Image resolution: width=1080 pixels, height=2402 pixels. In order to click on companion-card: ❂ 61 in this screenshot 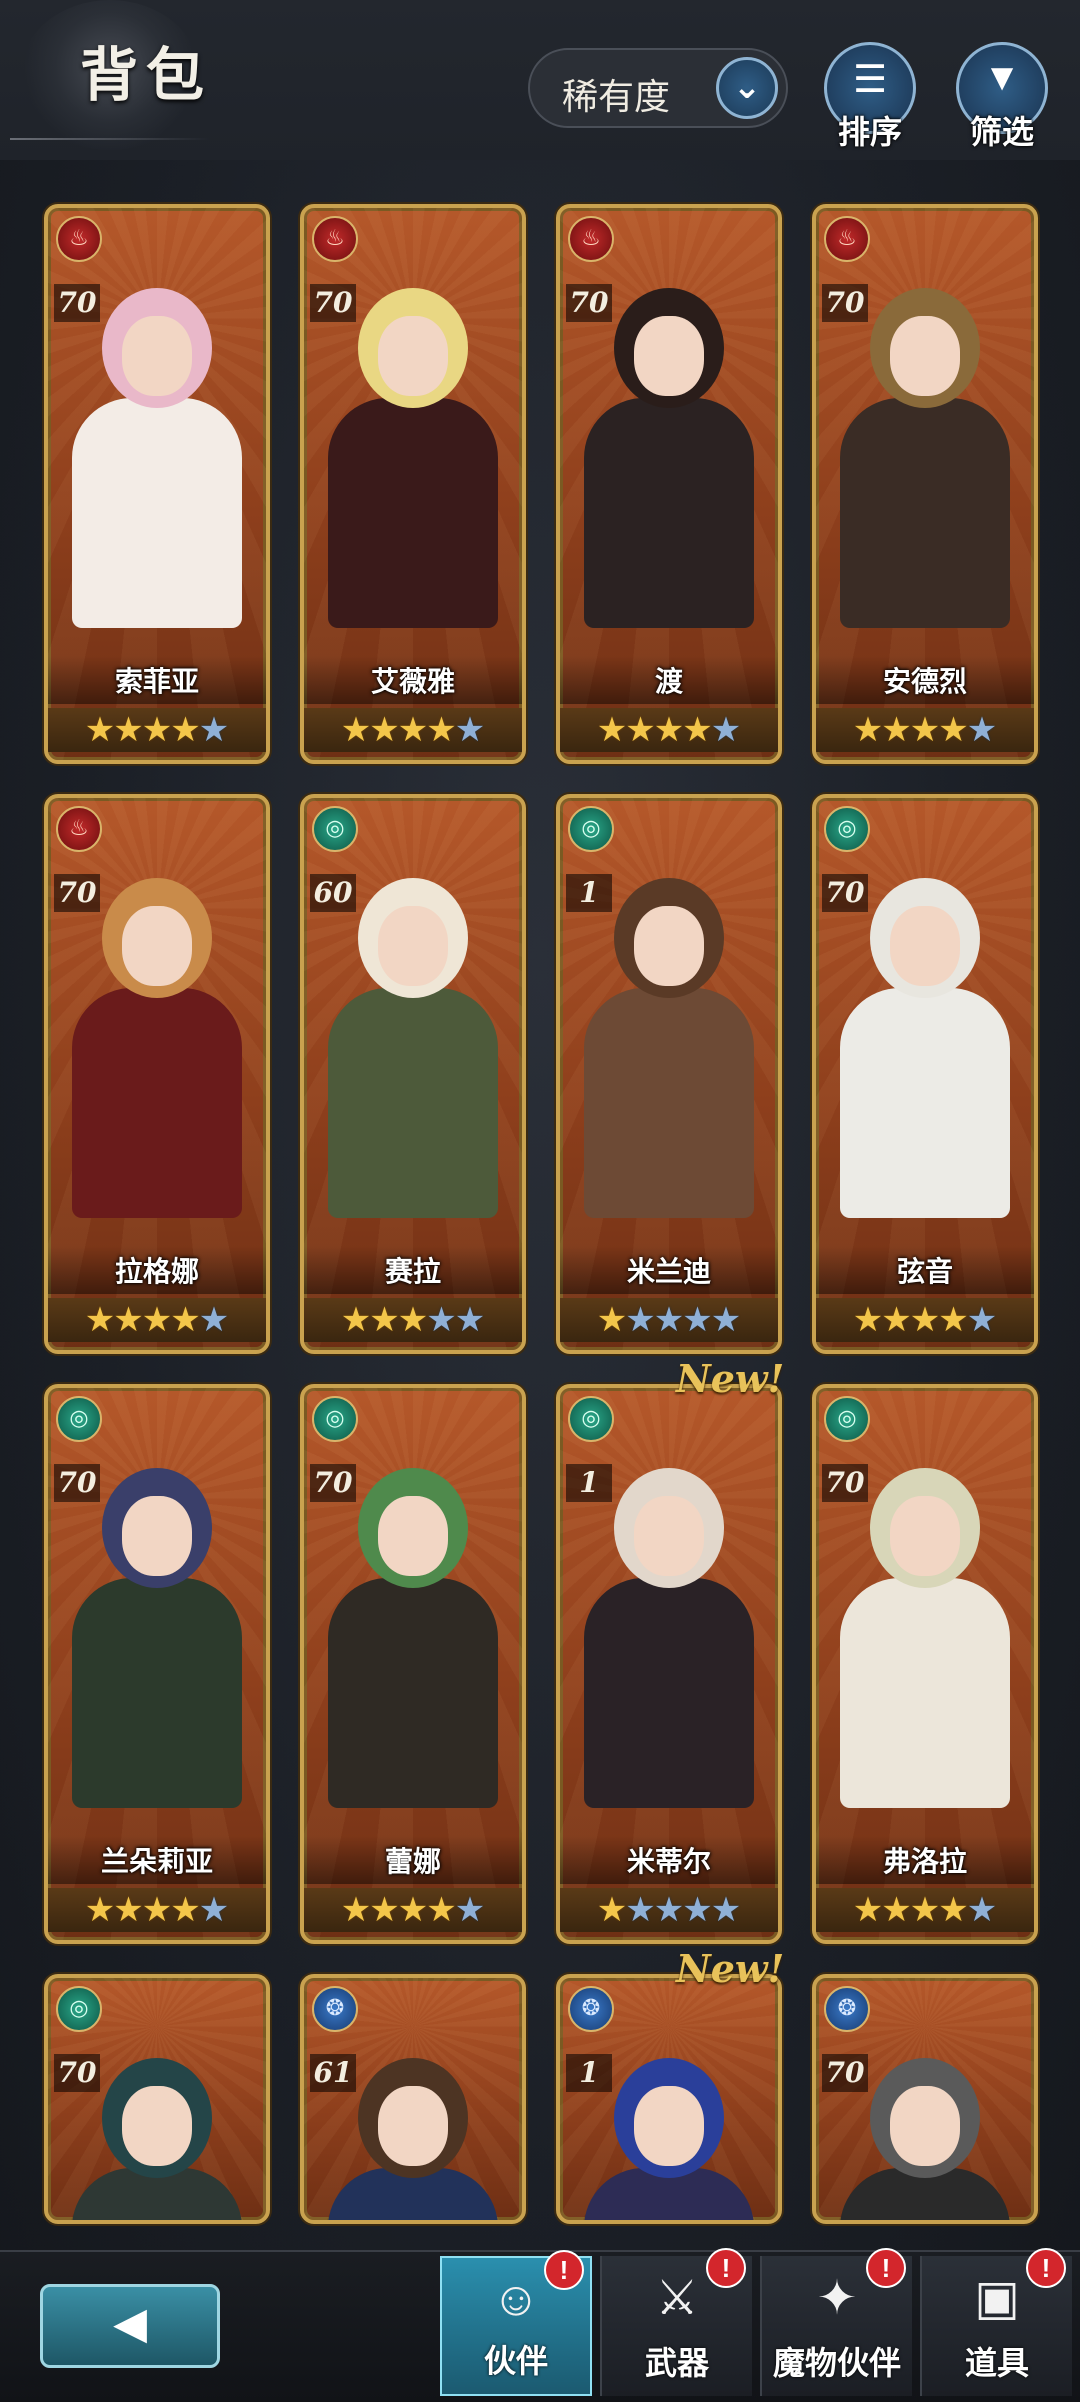, I will do `click(413, 2099)`.